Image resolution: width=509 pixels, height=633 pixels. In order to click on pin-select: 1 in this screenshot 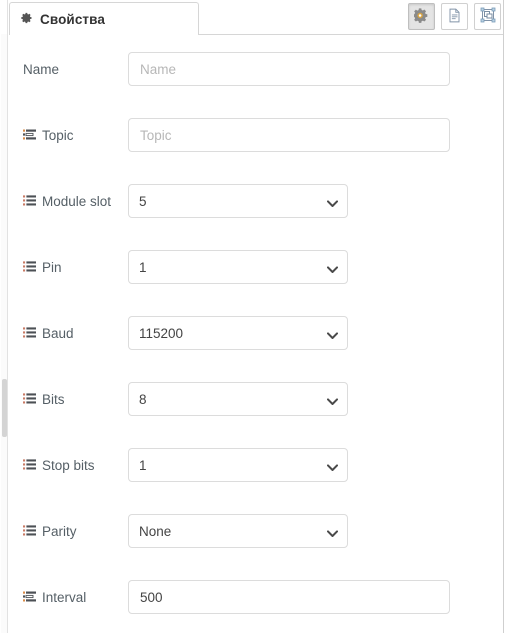, I will do `click(238, 267)`.